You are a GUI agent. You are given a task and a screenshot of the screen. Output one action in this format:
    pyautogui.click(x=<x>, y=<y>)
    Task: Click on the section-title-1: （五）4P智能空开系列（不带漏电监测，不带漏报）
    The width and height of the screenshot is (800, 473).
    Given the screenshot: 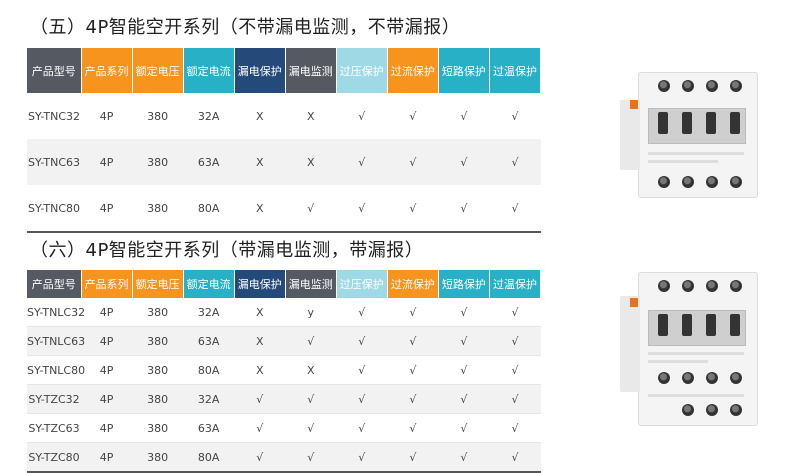 What is the action you would take?
    pyautogui.click(x=245, y=27)
    